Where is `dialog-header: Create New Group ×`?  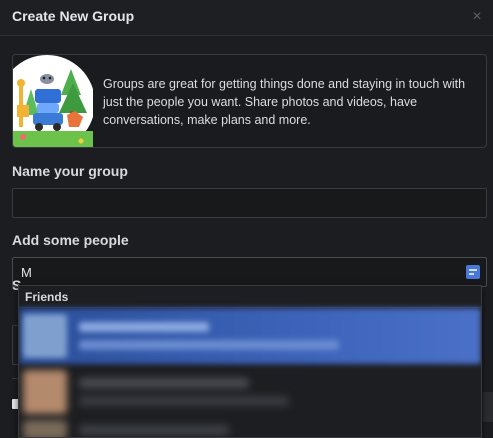 dialog-header: Create New Group × is located at coordinates (246, 18).